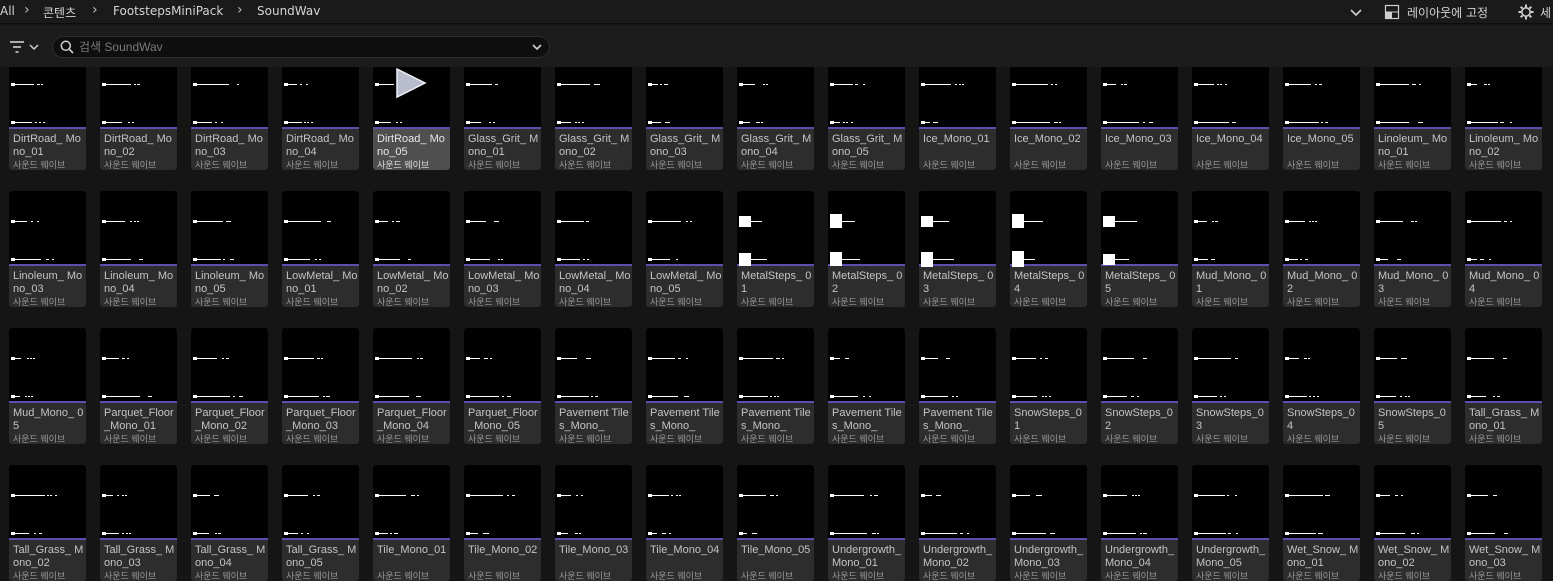 The image size is (1553, 581). Describe the element at coordinates (229, 118) in the screenshot. I see `asset-tile: DirtRoad_ Mono_03 사운드 웨이브` at that location.